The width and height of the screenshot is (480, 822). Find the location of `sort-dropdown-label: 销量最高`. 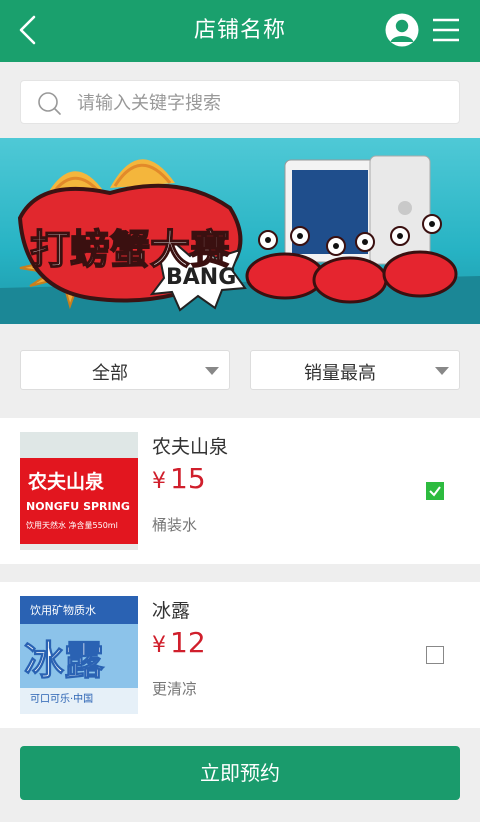

sort-dropdown-label: 销量最高 is located at coordinates (340, 373).